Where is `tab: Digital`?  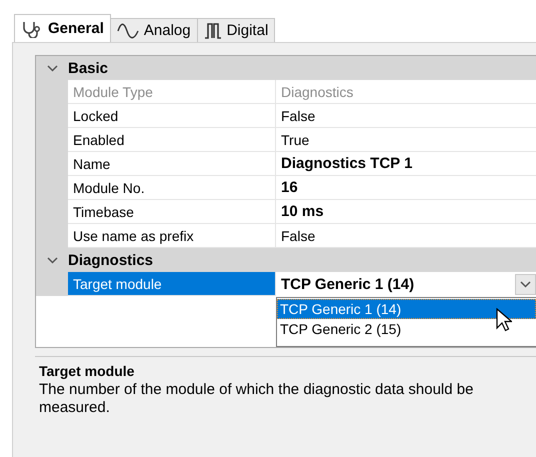
tab: Digital is located at coordinates (236, 30).